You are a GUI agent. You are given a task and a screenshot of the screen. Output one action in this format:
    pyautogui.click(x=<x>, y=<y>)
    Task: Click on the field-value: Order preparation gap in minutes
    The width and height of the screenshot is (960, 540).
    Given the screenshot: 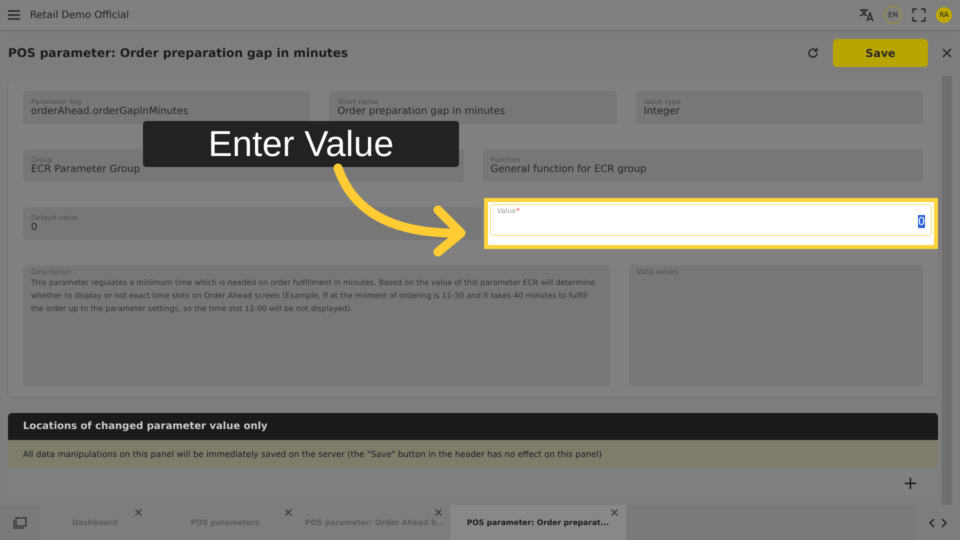 What is the action you would take?
    pyautogui.click(x=421, y=111)
    